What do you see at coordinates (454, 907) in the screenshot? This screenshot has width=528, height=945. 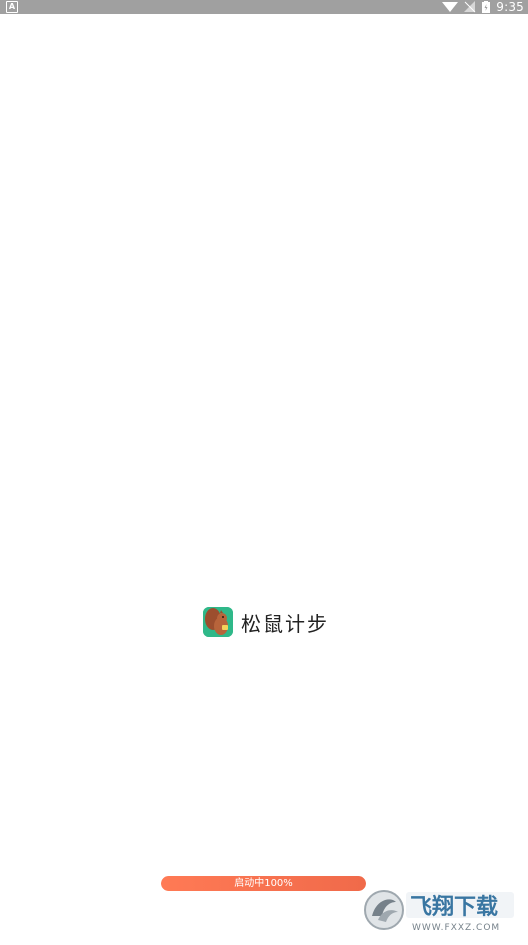 I see `watermark-title: 飞翔下载` at bounding box center [454, 907].